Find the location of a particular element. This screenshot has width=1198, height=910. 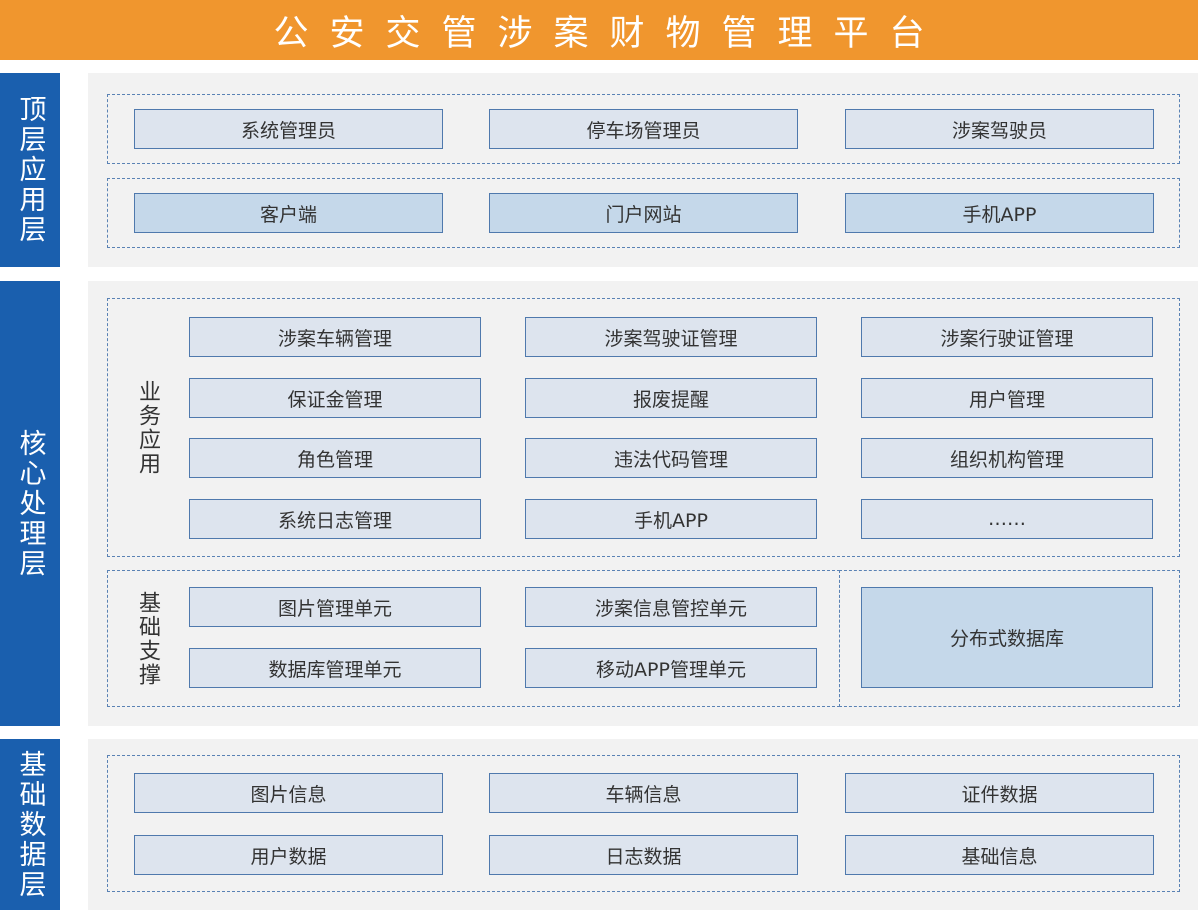

support-group-label: 基础支撑 is located at coordinates (147, 638).